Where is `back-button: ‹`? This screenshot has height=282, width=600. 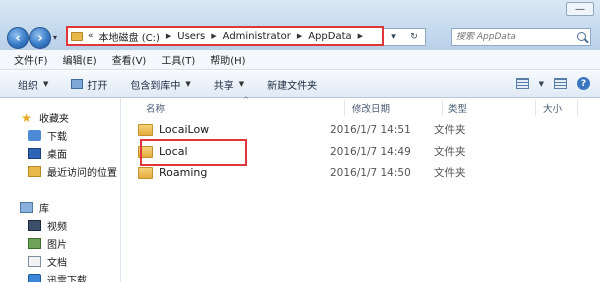 back-button: ‹ is located at coordinates (18, 38).